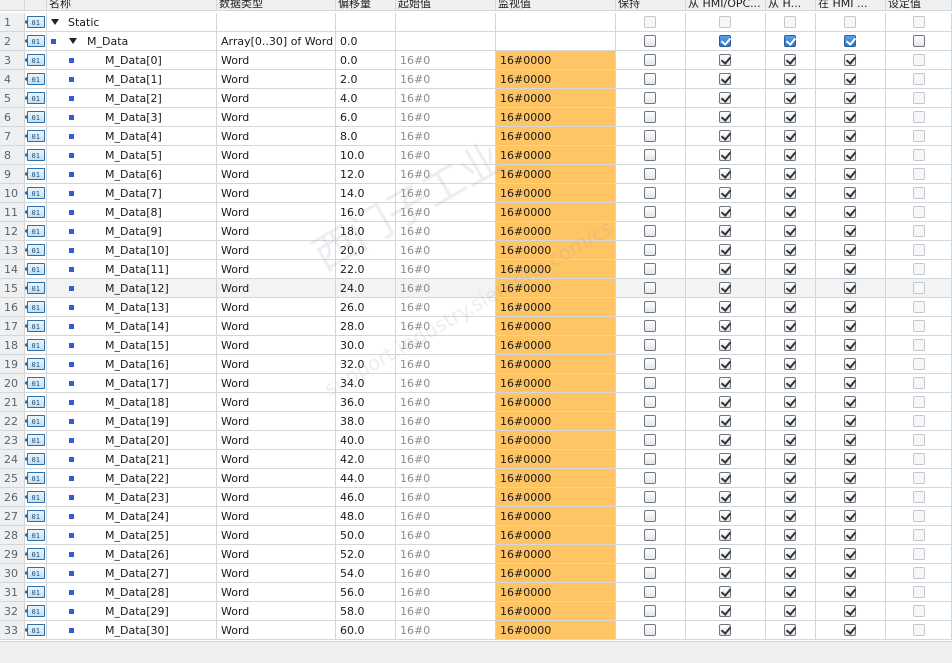 Image resolution: width=952 pixels, height=663 pixels. Describe the element at coordinates (476, 250) in the screenshot. I see `table-row: 13 M_Data[10] Word20.016#016#0000` at that location.